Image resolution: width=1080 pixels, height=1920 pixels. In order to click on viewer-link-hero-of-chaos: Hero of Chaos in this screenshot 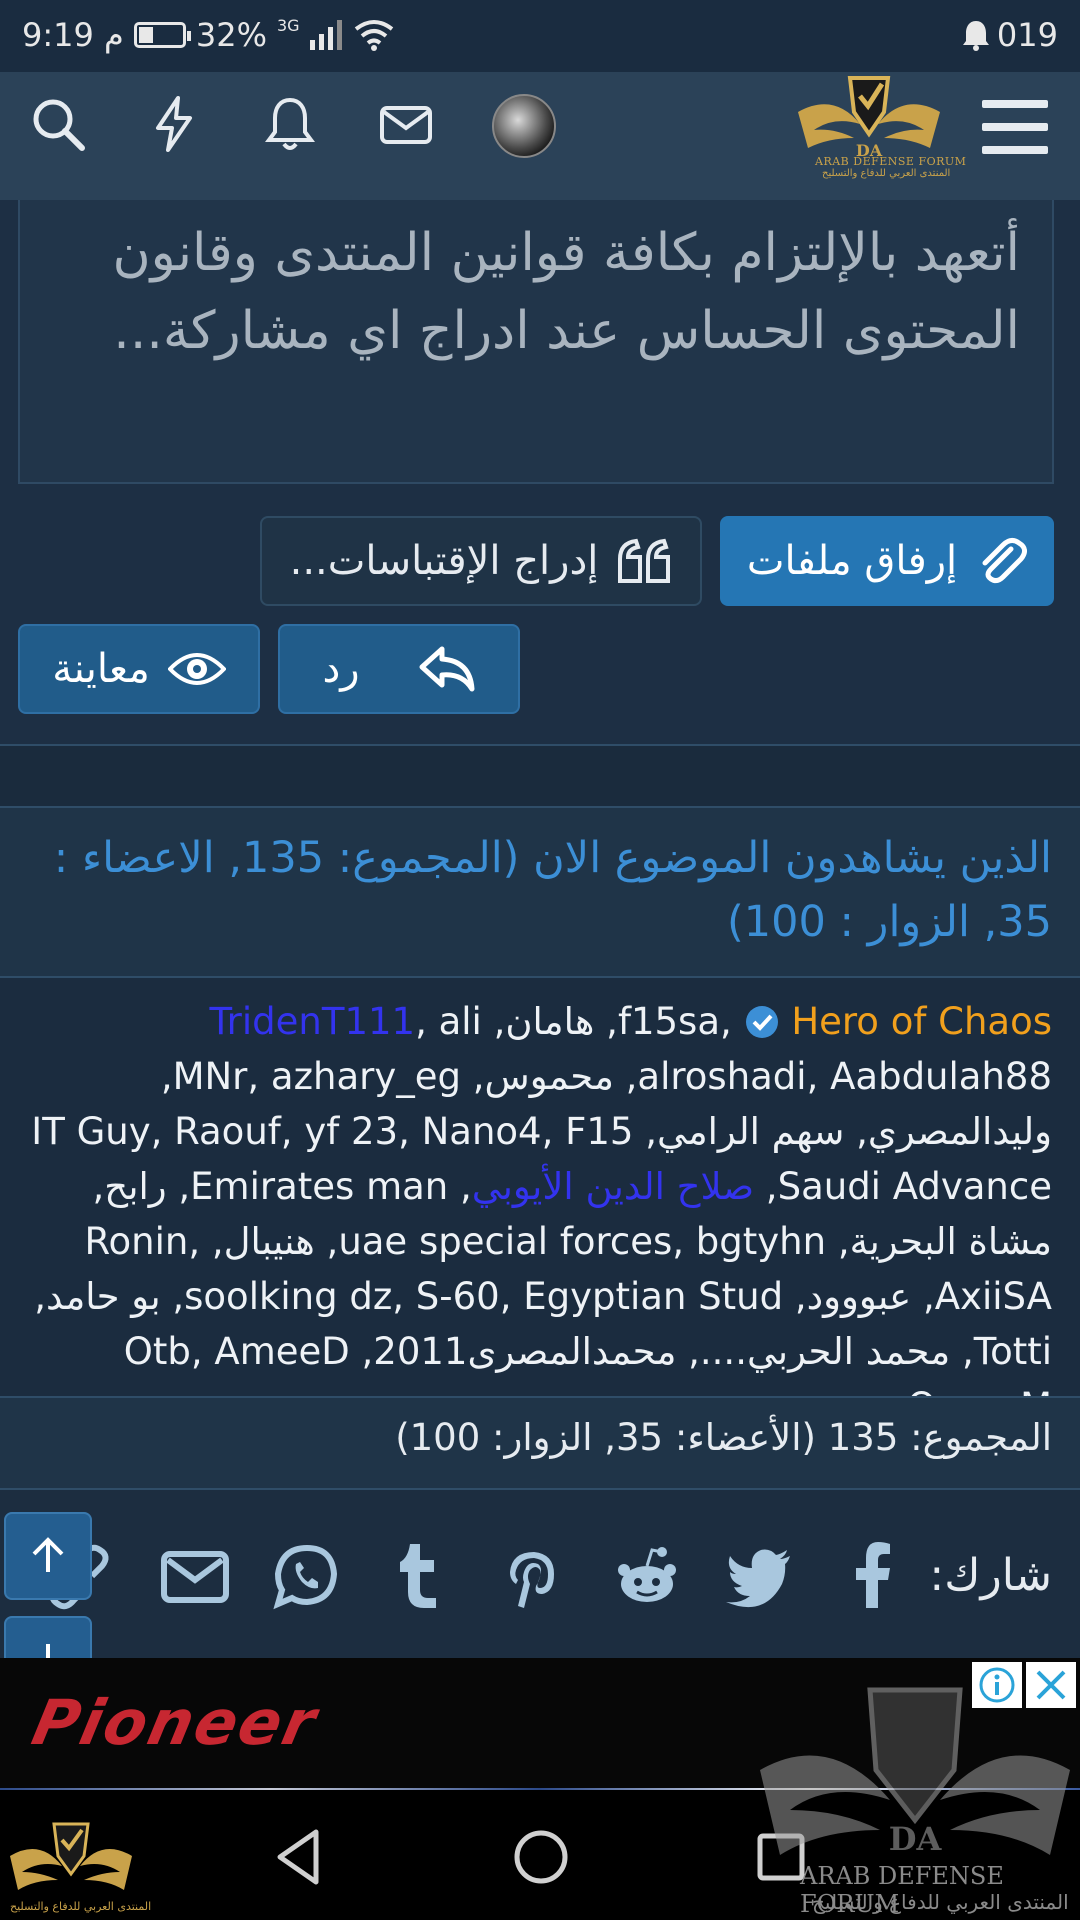, I will do `click(921, 1021)`.